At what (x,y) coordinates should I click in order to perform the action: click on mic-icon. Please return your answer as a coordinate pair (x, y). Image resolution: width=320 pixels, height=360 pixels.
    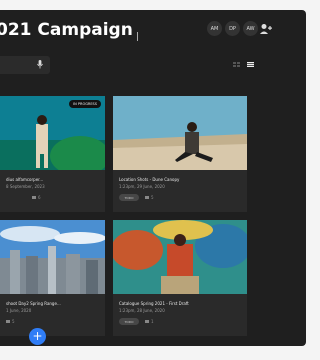
    Looking at the image, I should click on (40, 64).